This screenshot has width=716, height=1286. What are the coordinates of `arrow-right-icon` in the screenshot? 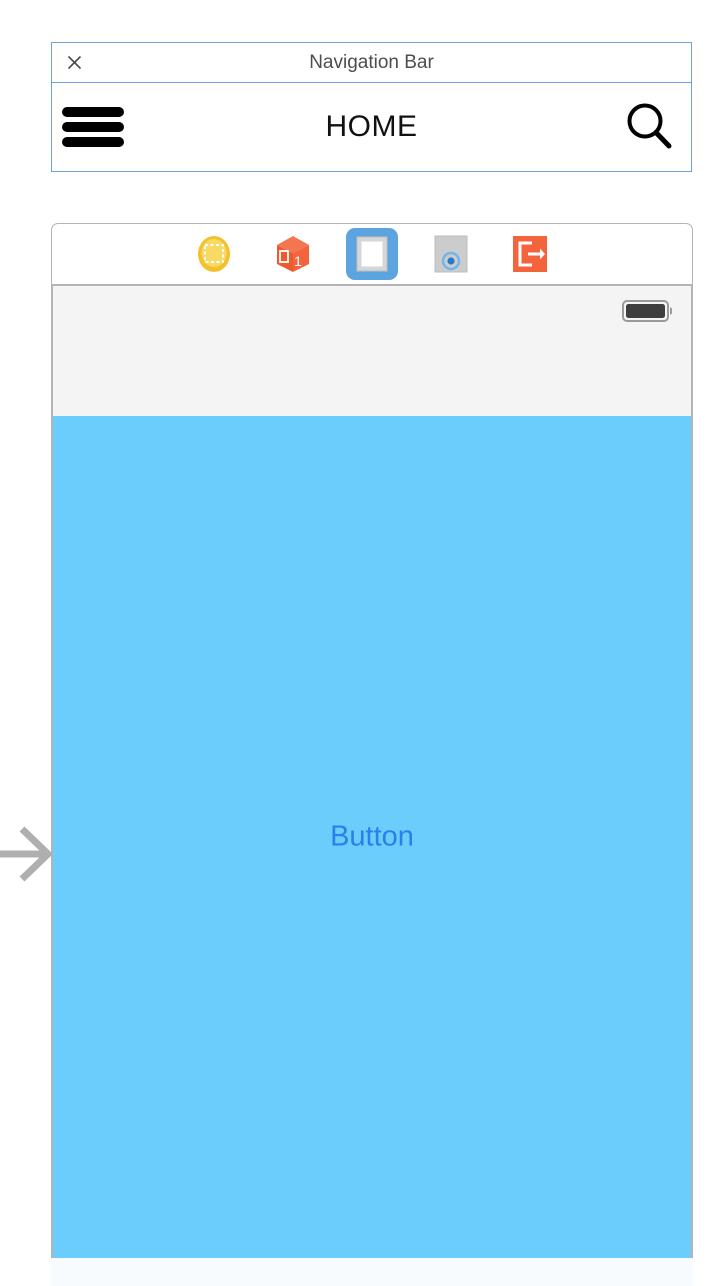 It's located at (28, 854).